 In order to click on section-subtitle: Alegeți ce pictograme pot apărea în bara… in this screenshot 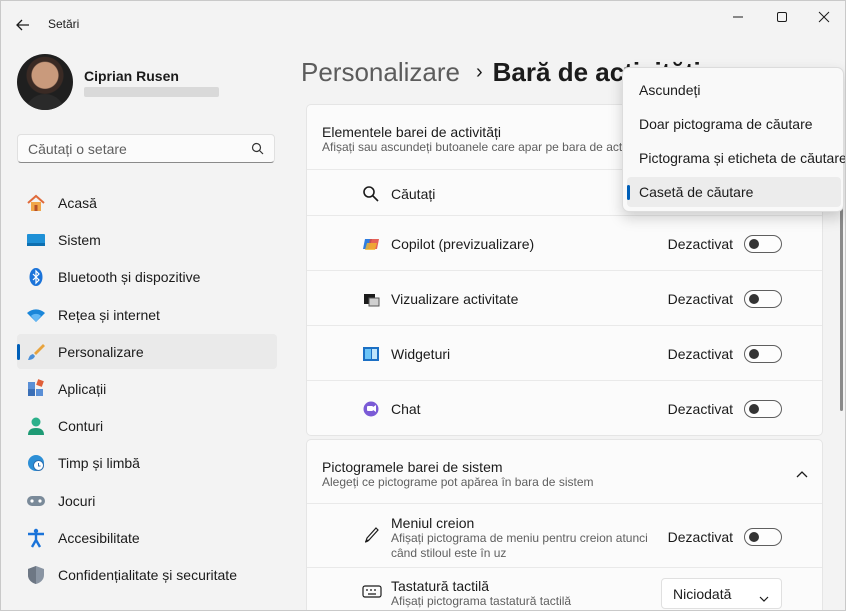, I will do `click(458, 482)`.